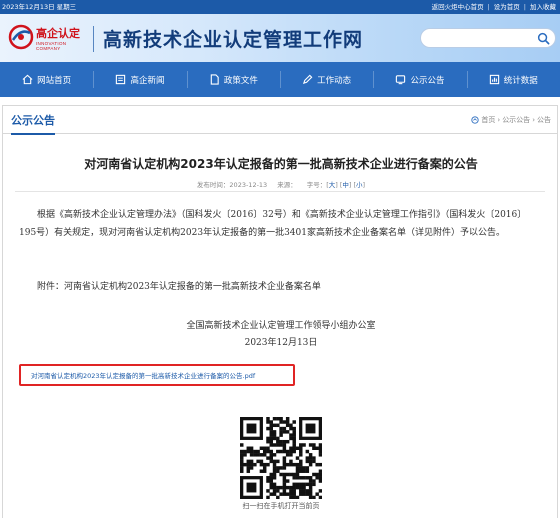 This screenshot has height=518, width=560. I want to click on font-size-small: 小, so click(359, 185).